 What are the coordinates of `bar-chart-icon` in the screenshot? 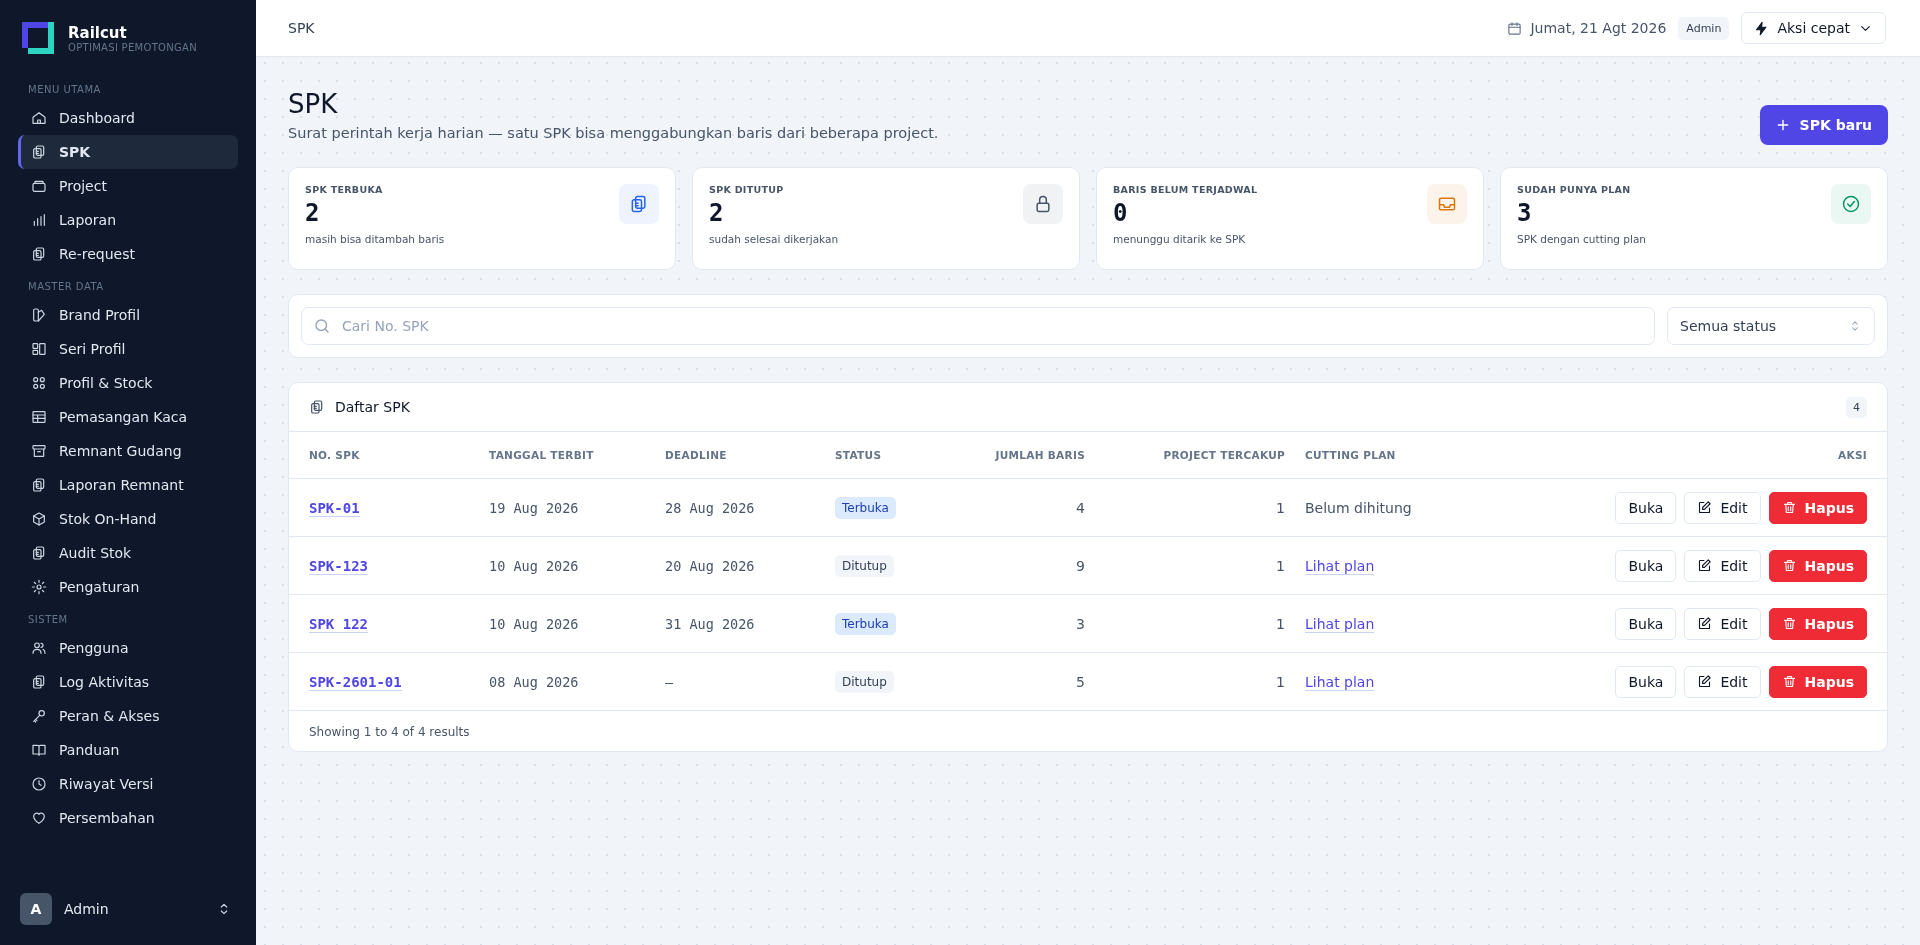 It's located at (39, 220).